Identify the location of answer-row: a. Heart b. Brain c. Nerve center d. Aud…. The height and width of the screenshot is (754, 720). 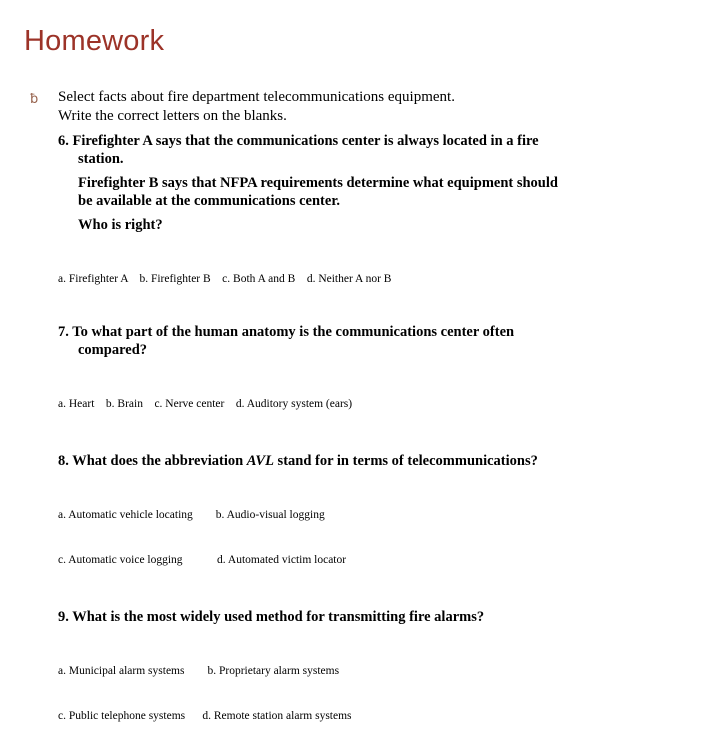
(381, 404).